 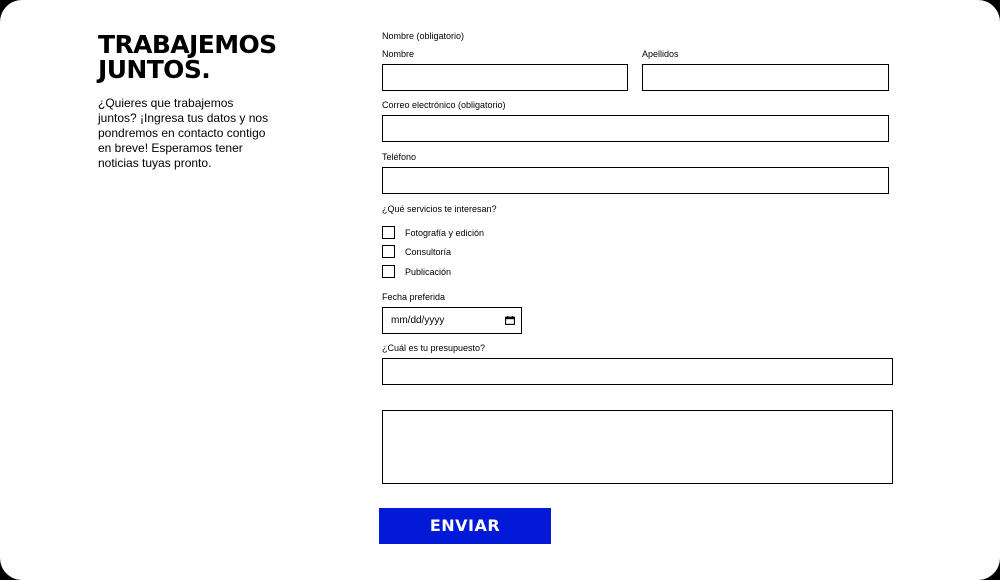 I want to click on services-label: ¿Qué servicios te interesan?, so click(x=439, y=209).